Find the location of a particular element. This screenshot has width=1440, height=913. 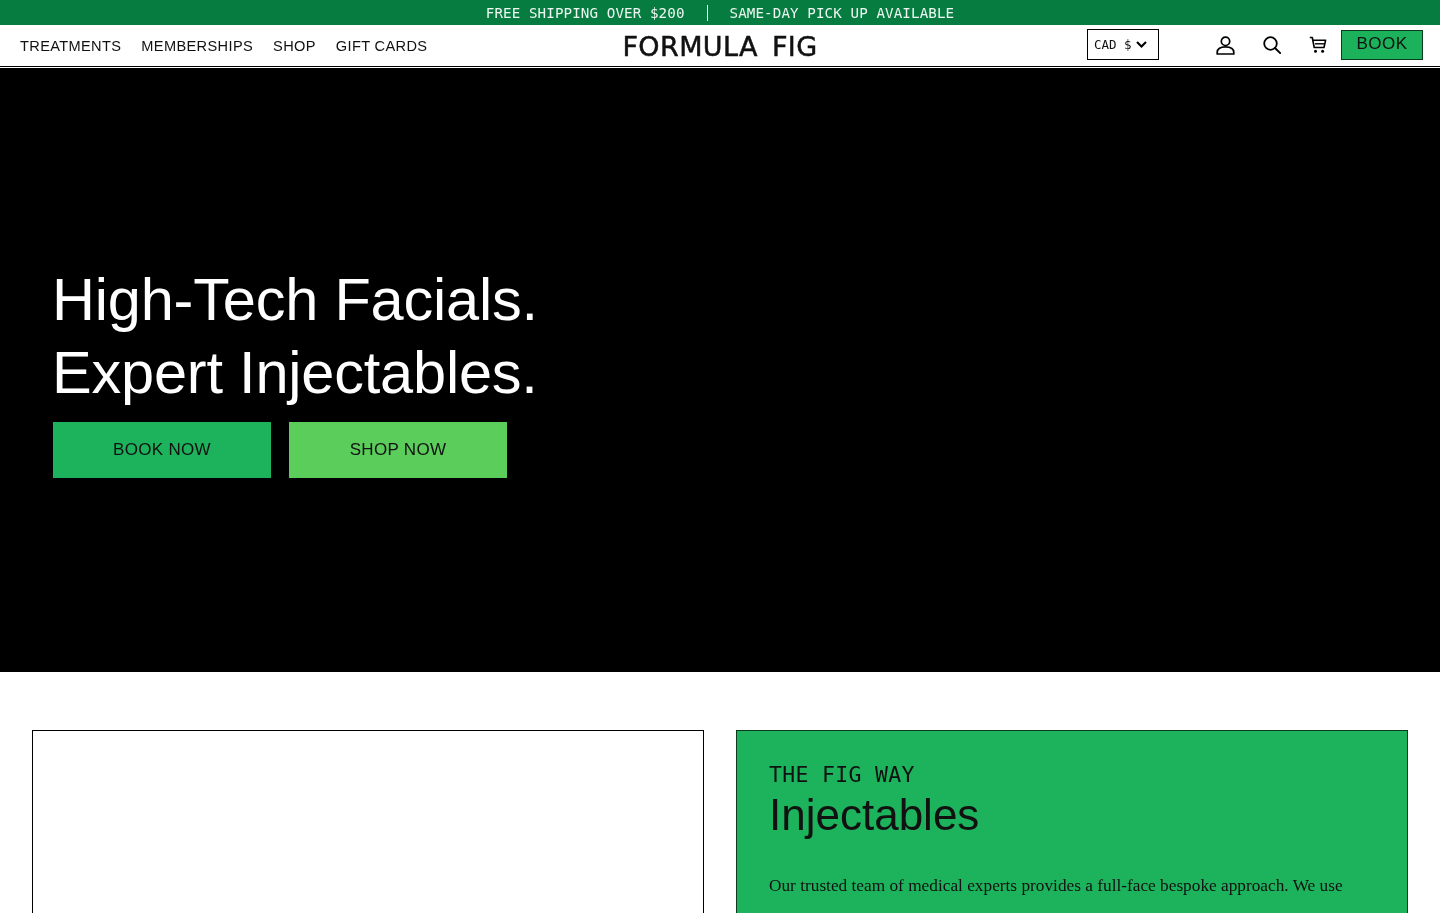

search-icon is located at coordinates (1272, 45).